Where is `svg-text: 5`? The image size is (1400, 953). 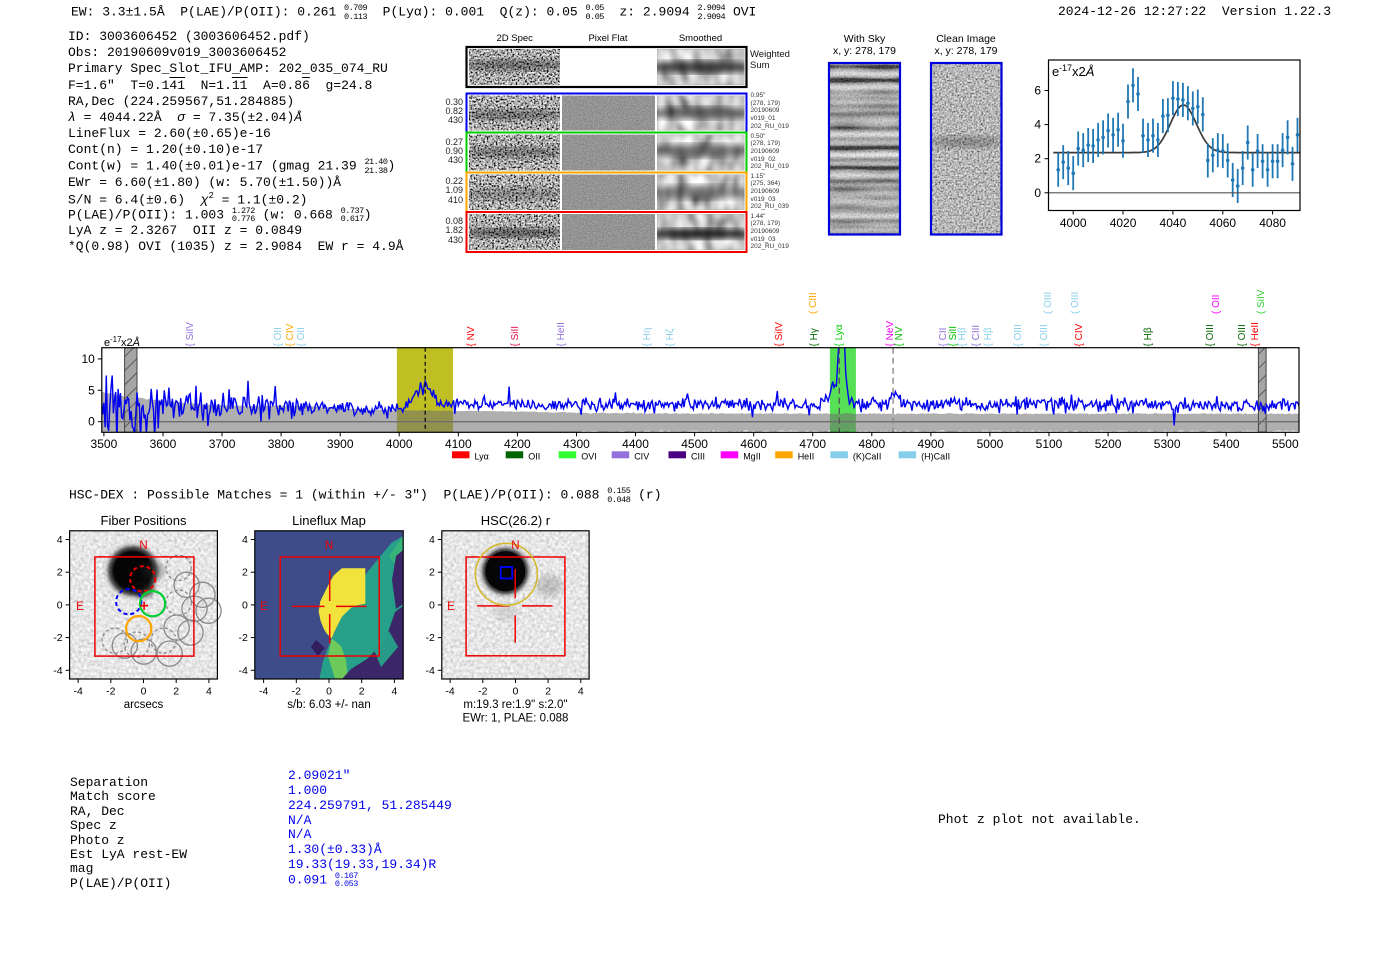
svg-text: 5 is located at coordinates (91, 390).